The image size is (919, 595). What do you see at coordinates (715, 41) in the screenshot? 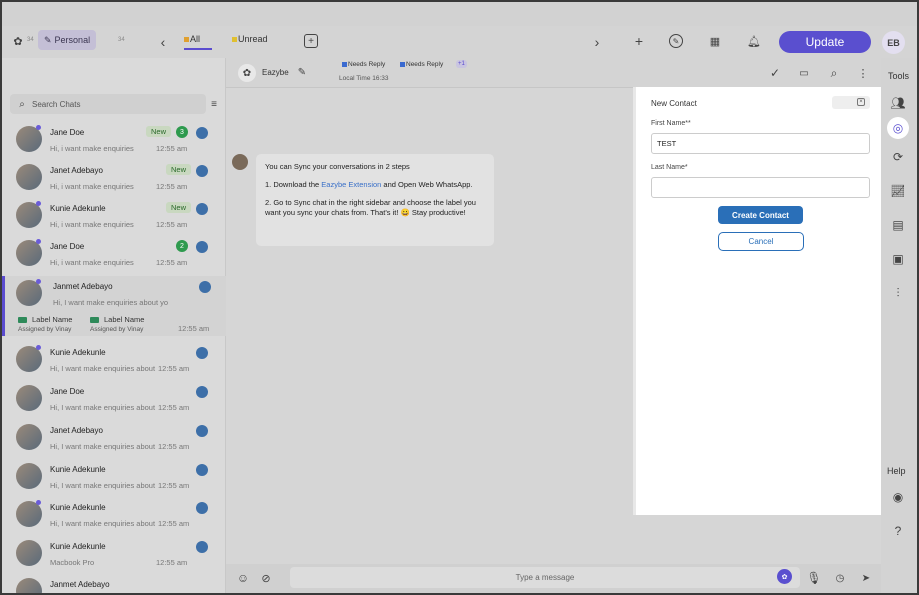
I see `calendar-icon: ▦` at bounding box center [715, 41].